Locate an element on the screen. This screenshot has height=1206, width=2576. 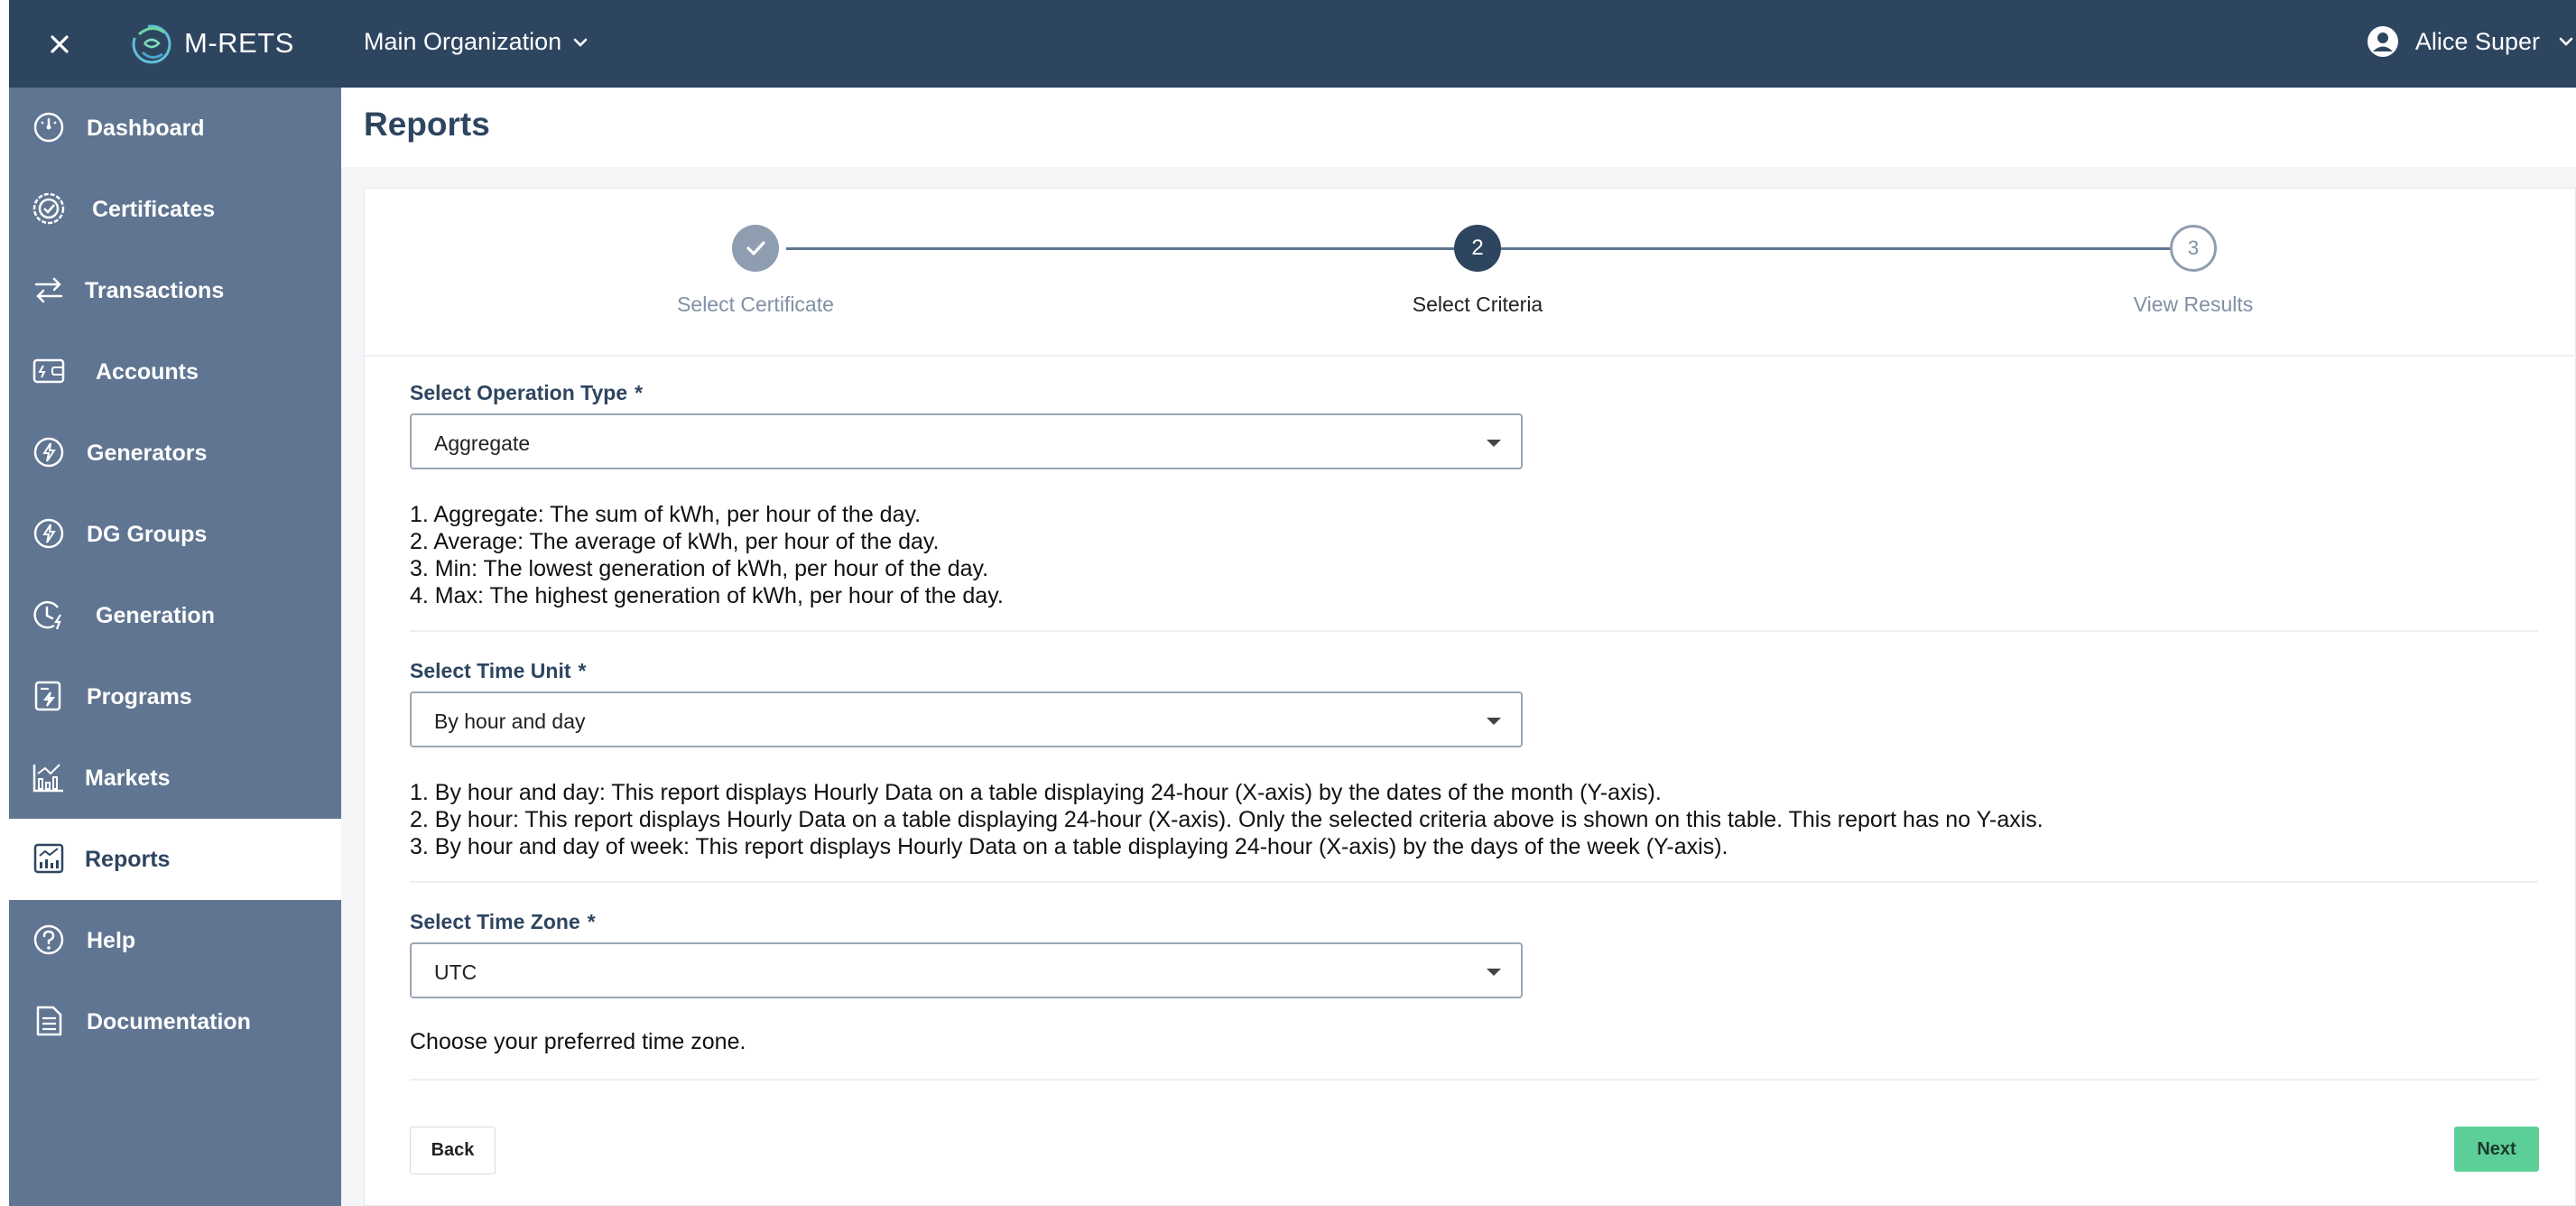
user-avatar-icon is located at coordinates (2382, 41).